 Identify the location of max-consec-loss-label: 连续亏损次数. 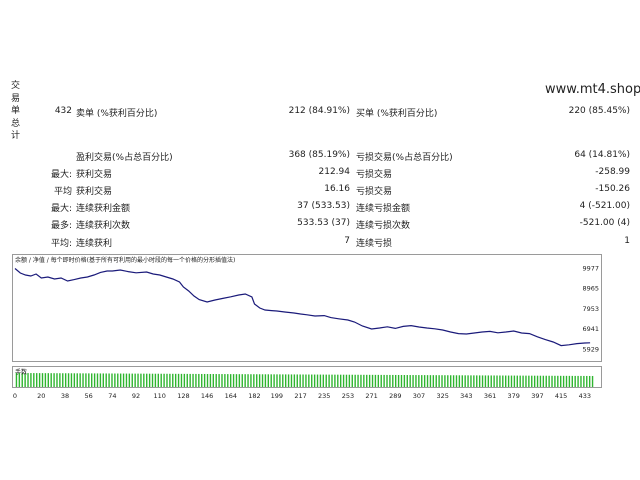
(383, 226).